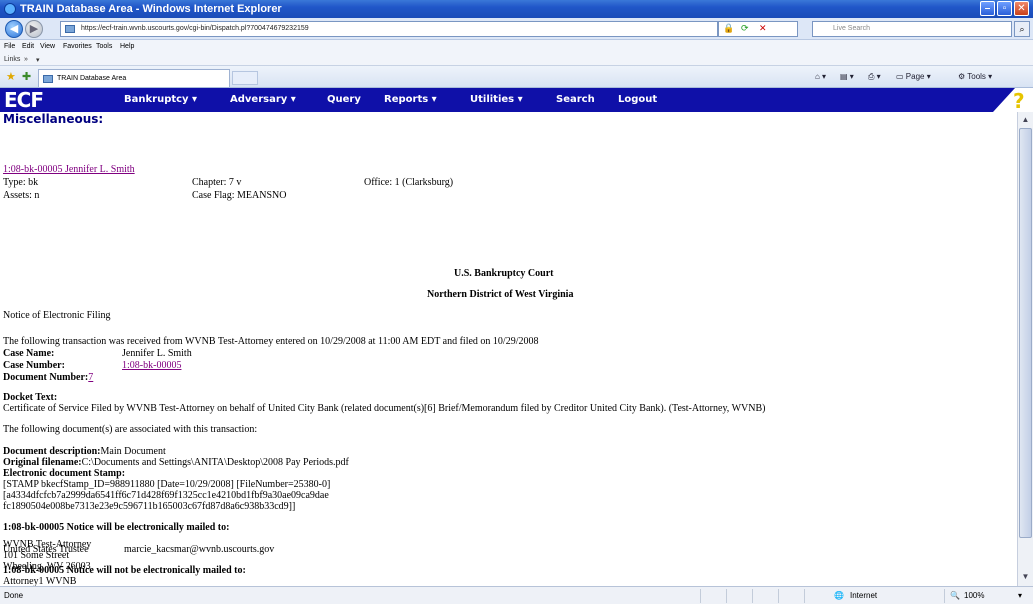 This screenshot has height=604, width=1033. Describe the element at coordinates (955, 595) in the screenshot. I see `zoom-icon: 🔍` at that location.